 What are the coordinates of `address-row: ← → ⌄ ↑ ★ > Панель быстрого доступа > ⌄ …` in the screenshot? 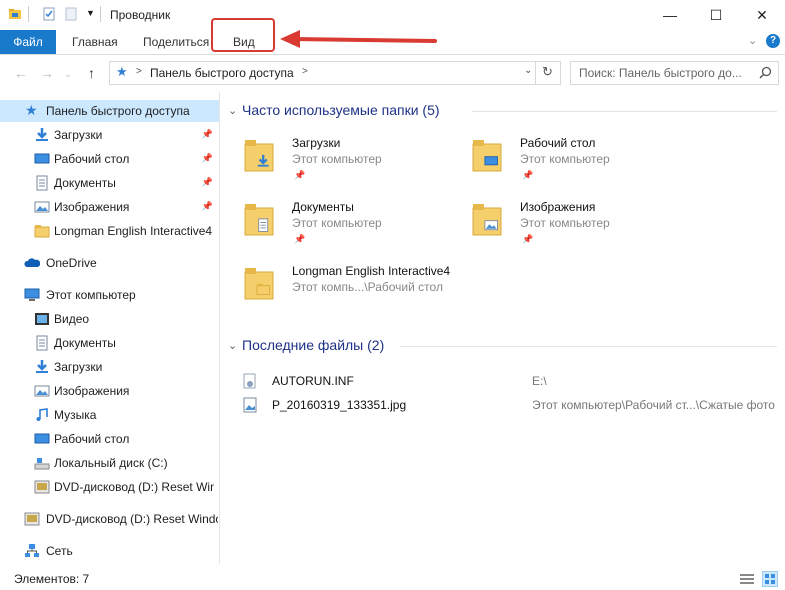 It's located at (392, 73).